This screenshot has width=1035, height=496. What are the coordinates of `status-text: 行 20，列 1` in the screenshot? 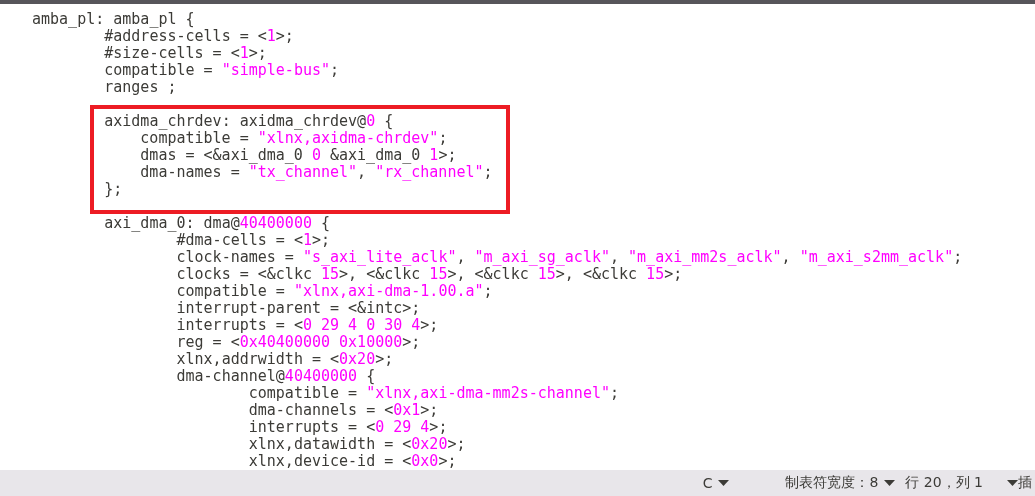 It's located at (944, 483).